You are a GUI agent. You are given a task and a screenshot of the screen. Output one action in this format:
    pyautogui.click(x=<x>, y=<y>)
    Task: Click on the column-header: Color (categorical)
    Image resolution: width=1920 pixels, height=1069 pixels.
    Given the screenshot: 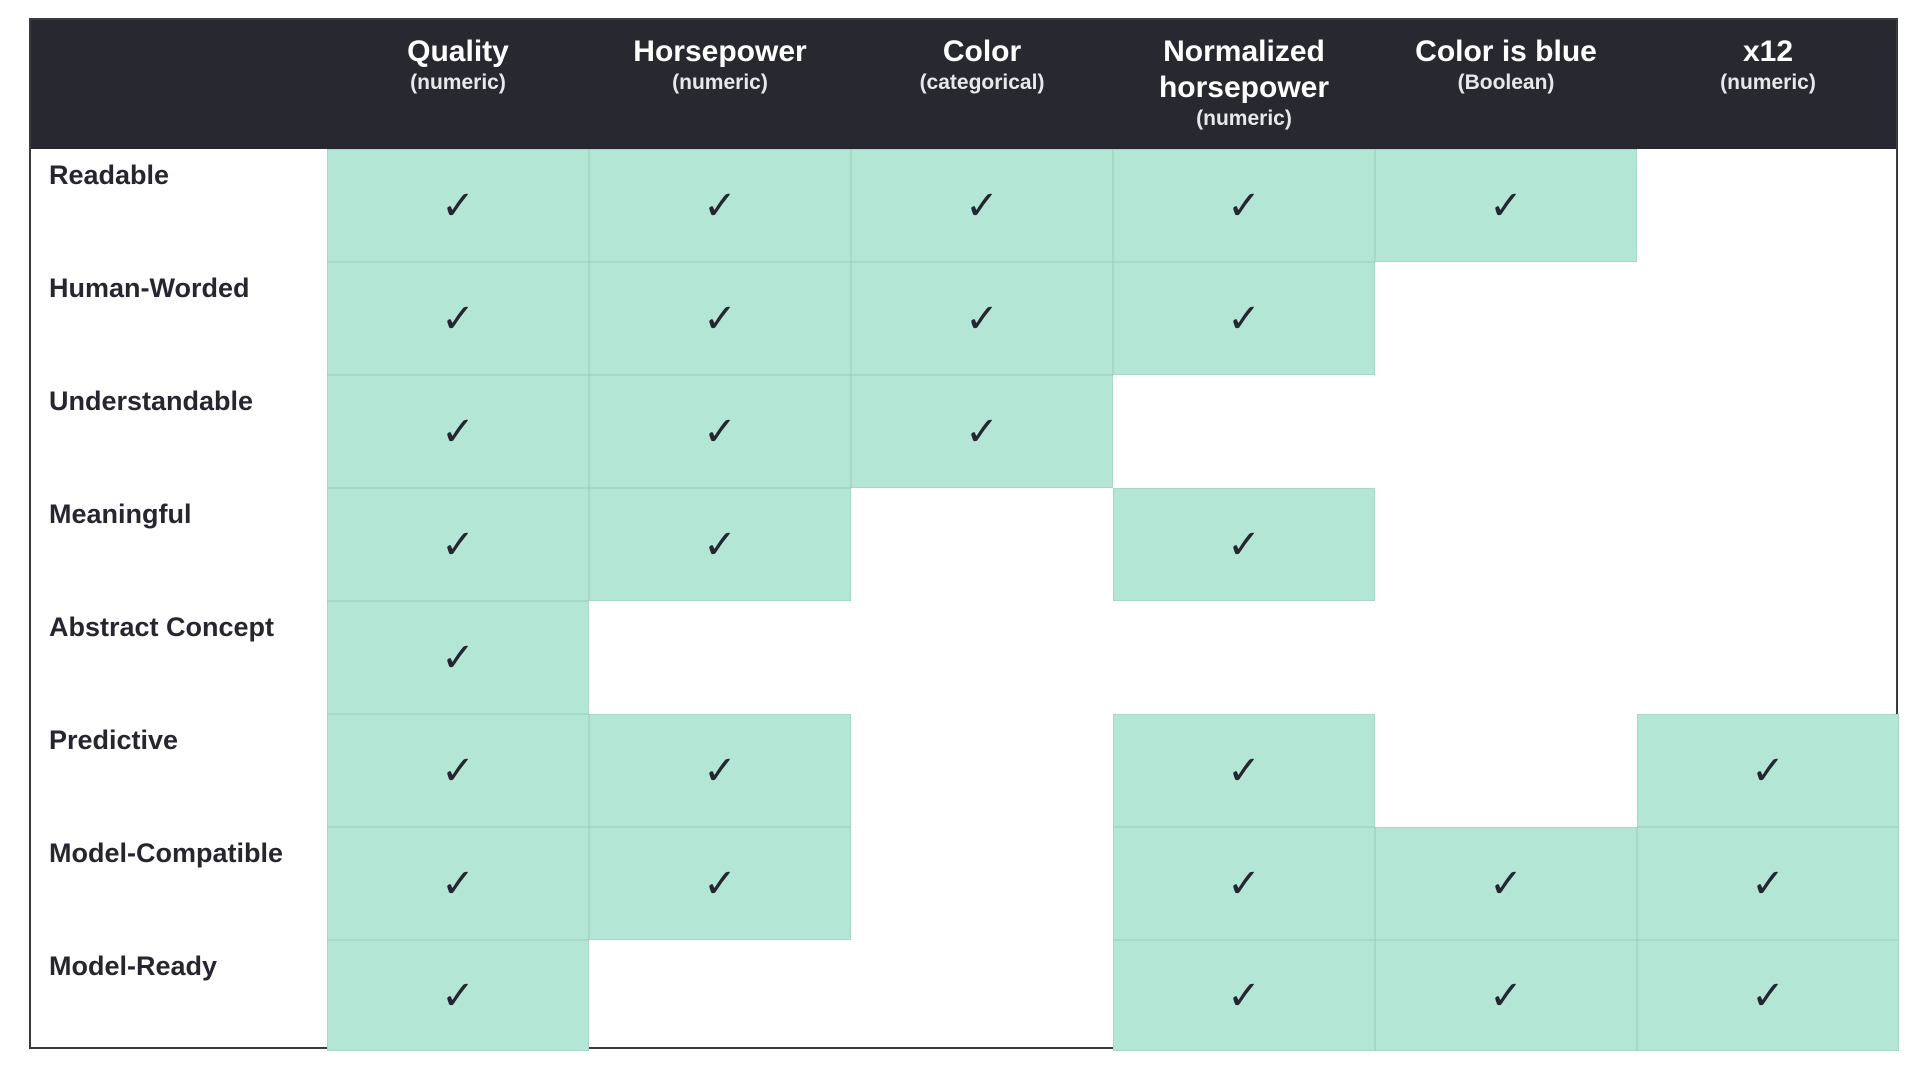 What is the action you would take?
    pyautogui.click(x=982, y=84)
    